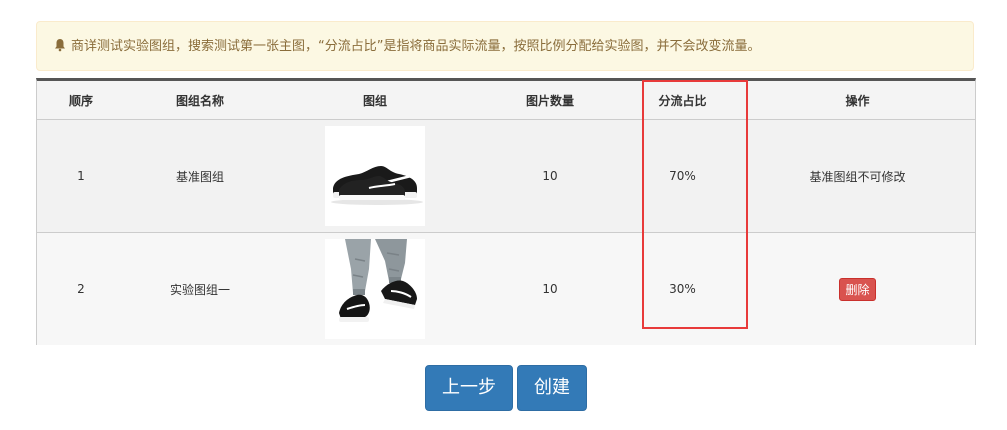 This screenshot has width=1007, height=430. Describe the element at coordinates (682, 176) in the screenshot. I see `cell-traffic-ratio: 70%` at that location.